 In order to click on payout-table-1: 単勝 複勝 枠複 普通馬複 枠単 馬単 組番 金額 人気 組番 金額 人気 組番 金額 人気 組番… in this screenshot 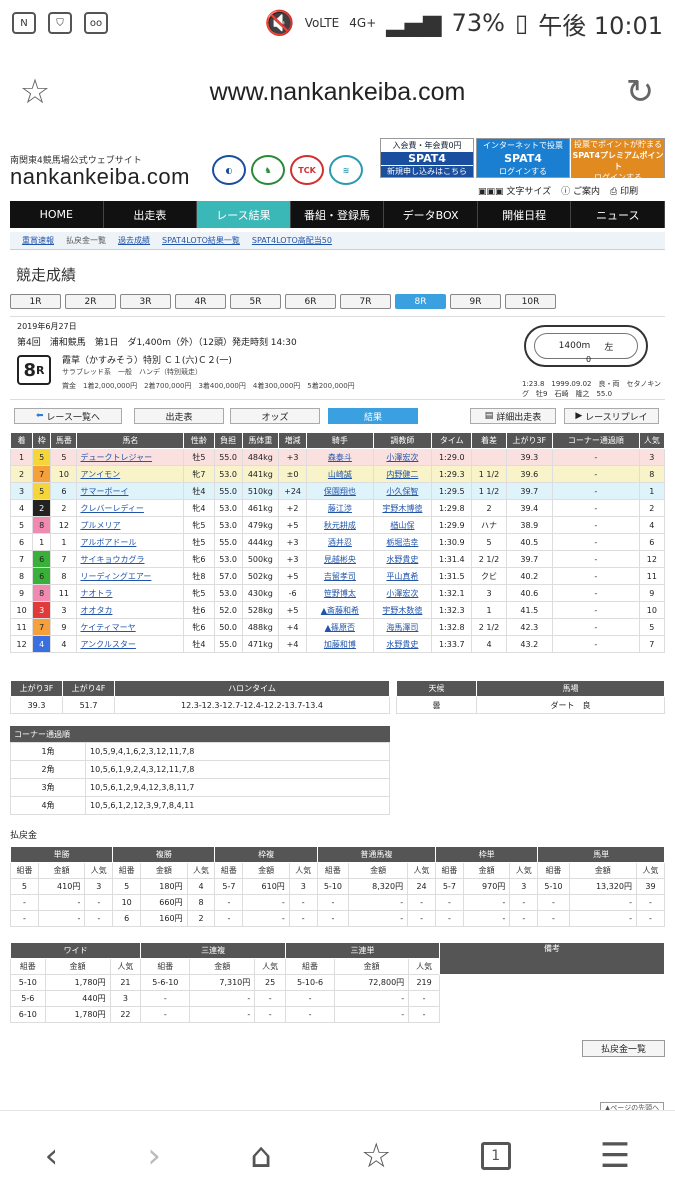, I will do `click(337, 886)`.